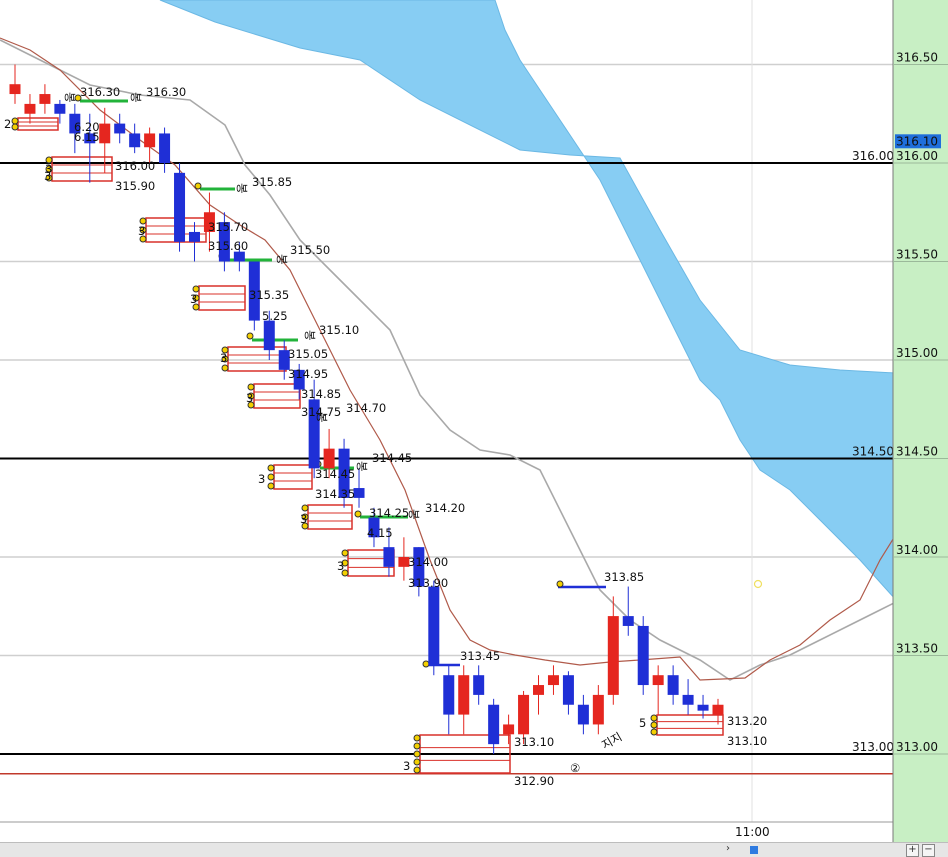  What do you see at coordinates (272, 182) in the screenshot?
I see `price-annotation: 315.85` at bounding box center [272, 182].